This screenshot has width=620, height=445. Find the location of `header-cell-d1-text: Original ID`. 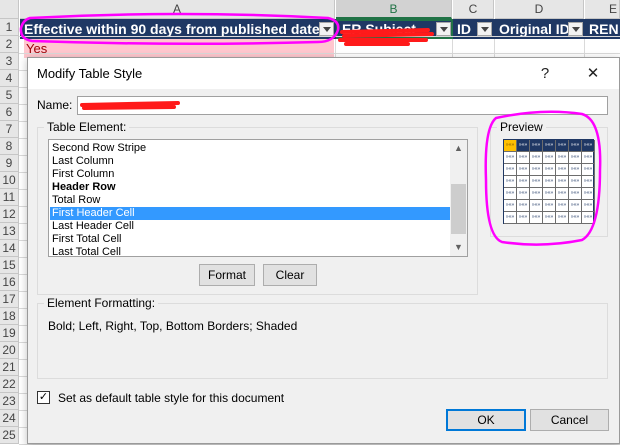

header-cell-d1-text: Original ID is located at coordinates (534, 29).